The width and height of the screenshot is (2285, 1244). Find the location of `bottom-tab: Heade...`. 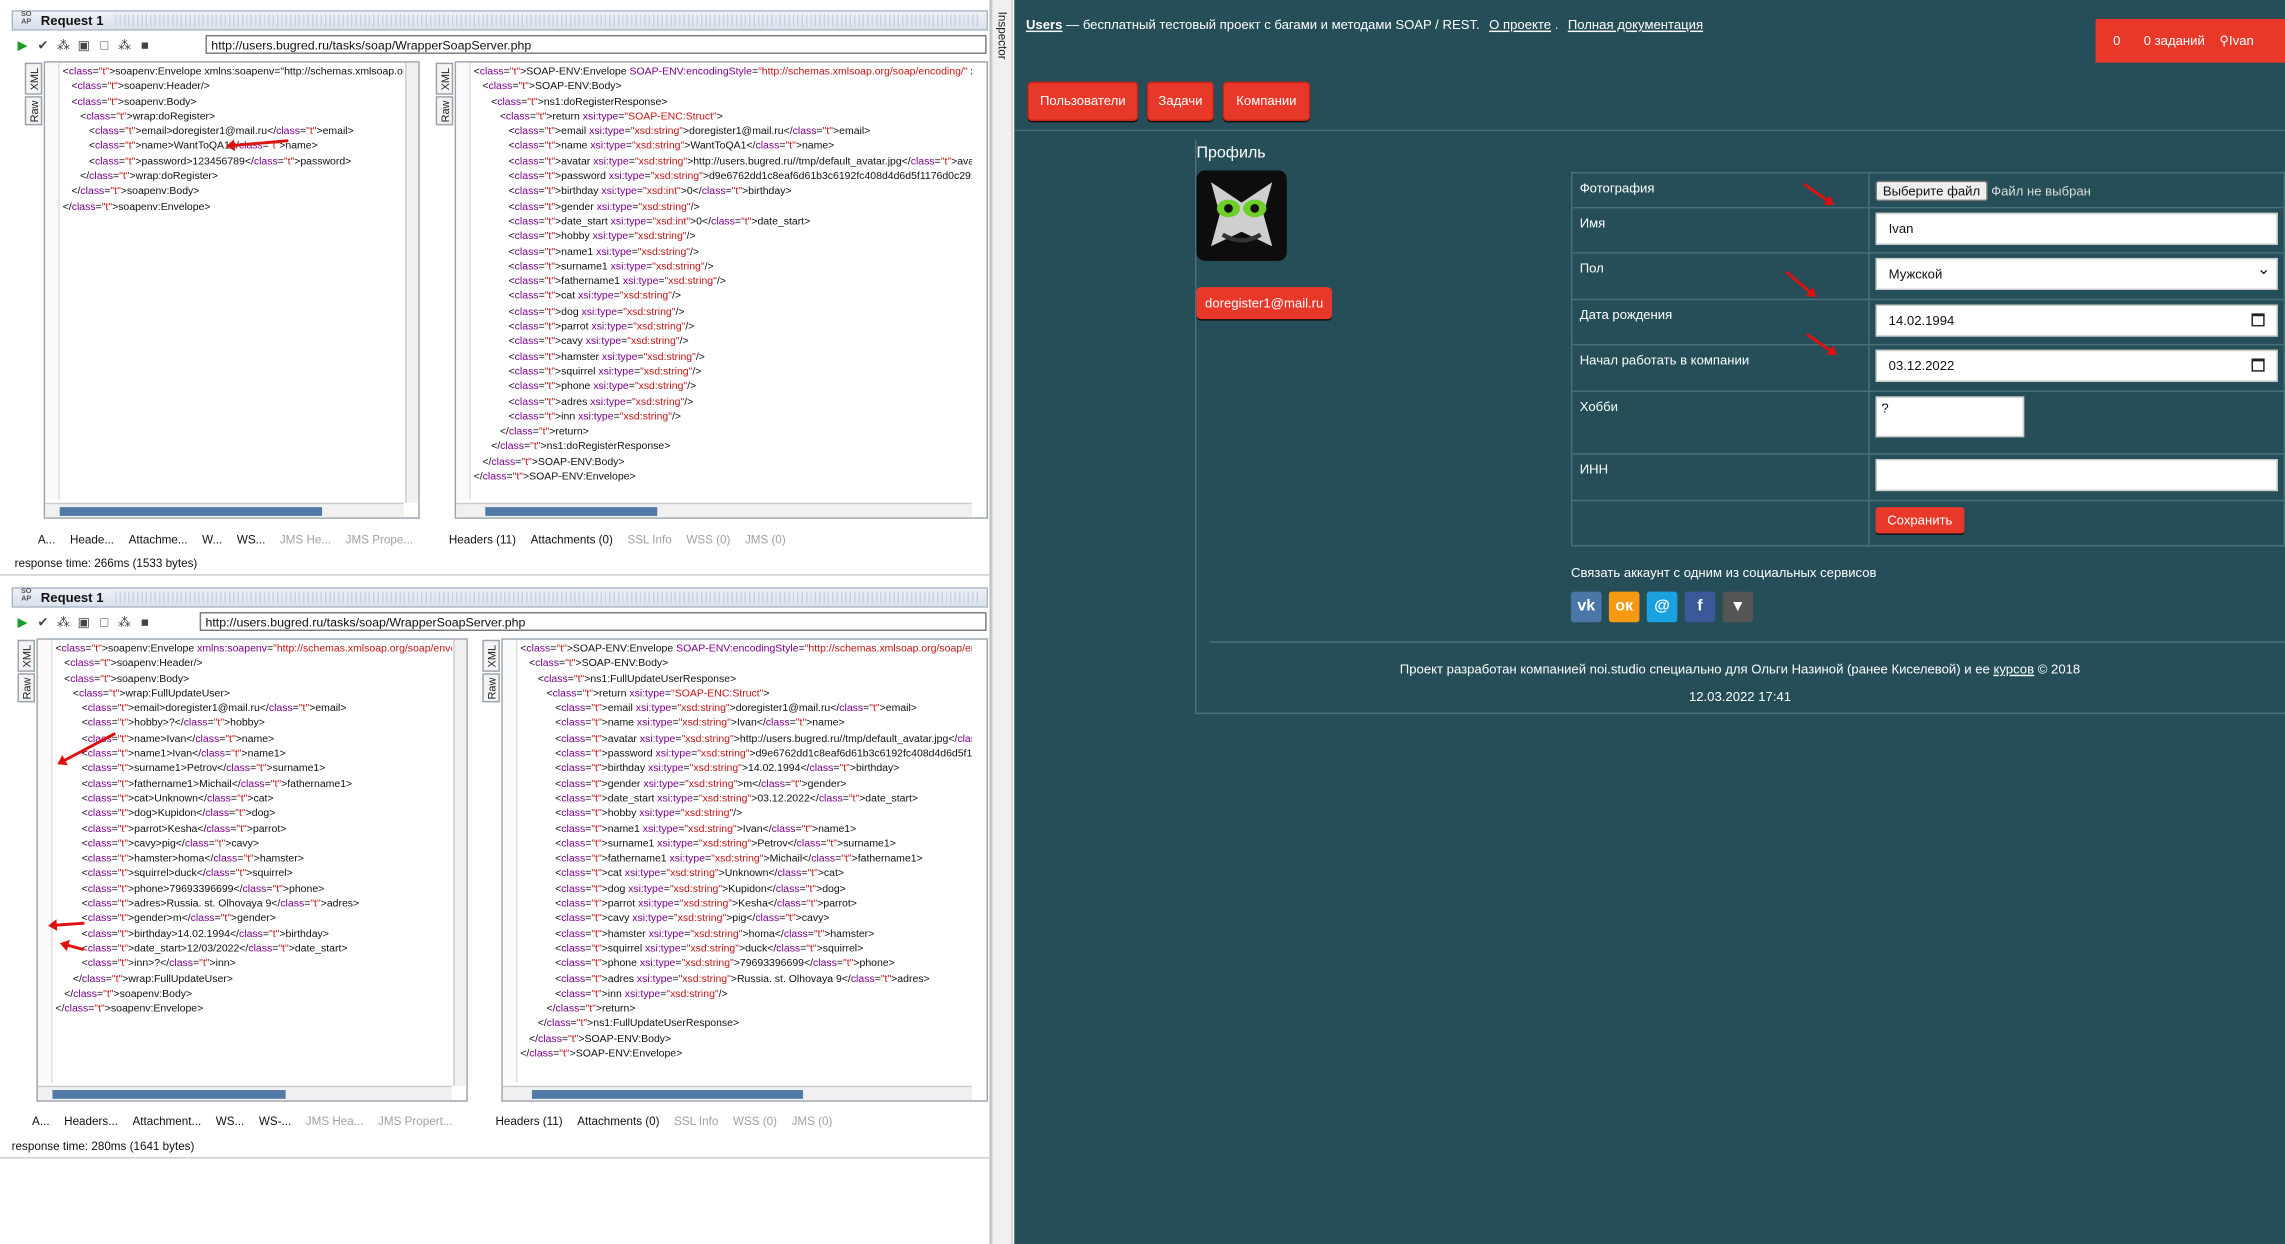

bottom-tab: Heade... is located at coordinates (92, 539).